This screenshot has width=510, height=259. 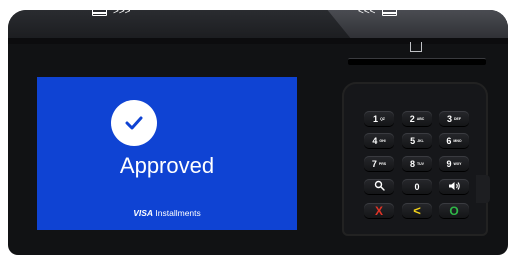 What do you see at coordinates (417, 61) in the screenshot?
I see `card-slot` at bounding box center [417, 61].